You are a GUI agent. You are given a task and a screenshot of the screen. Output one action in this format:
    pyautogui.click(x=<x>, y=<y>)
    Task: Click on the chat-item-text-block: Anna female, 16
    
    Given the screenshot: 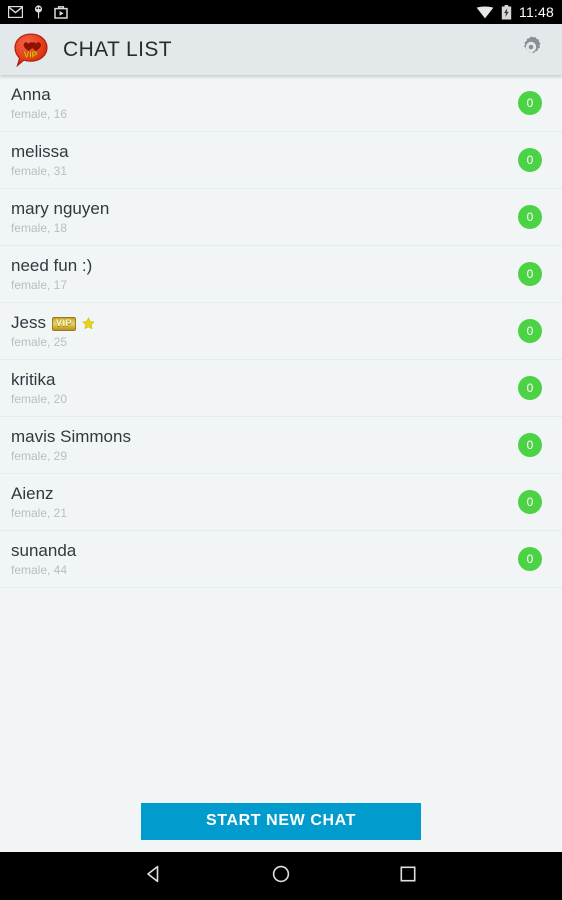 What is the action you would take?
    pyautogui.click(x=264, y=103)
    